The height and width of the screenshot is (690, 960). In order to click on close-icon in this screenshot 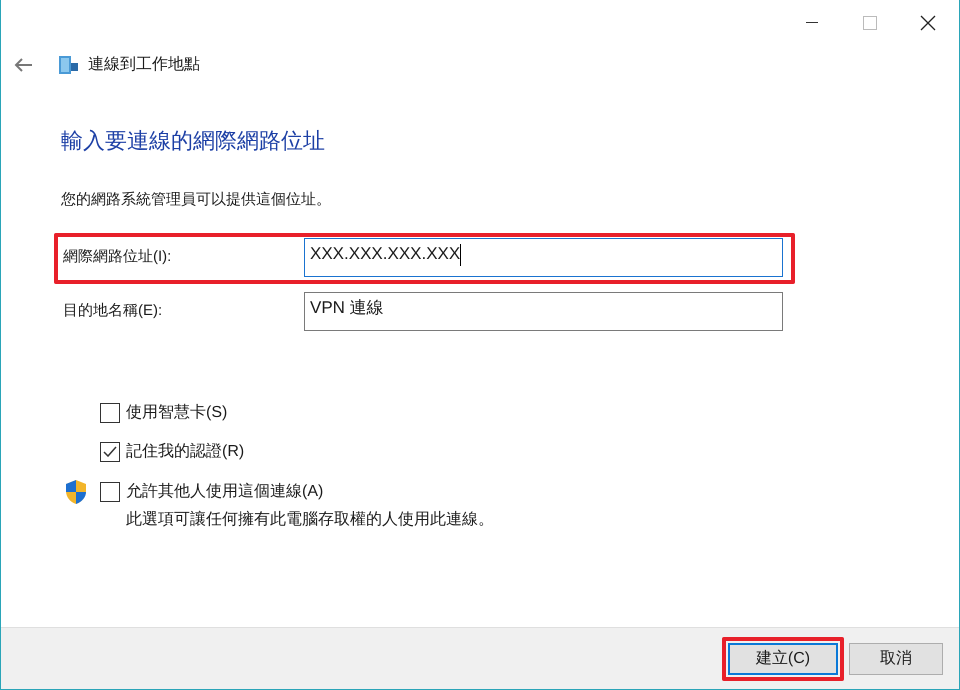, I will do `click(928, 23)`.